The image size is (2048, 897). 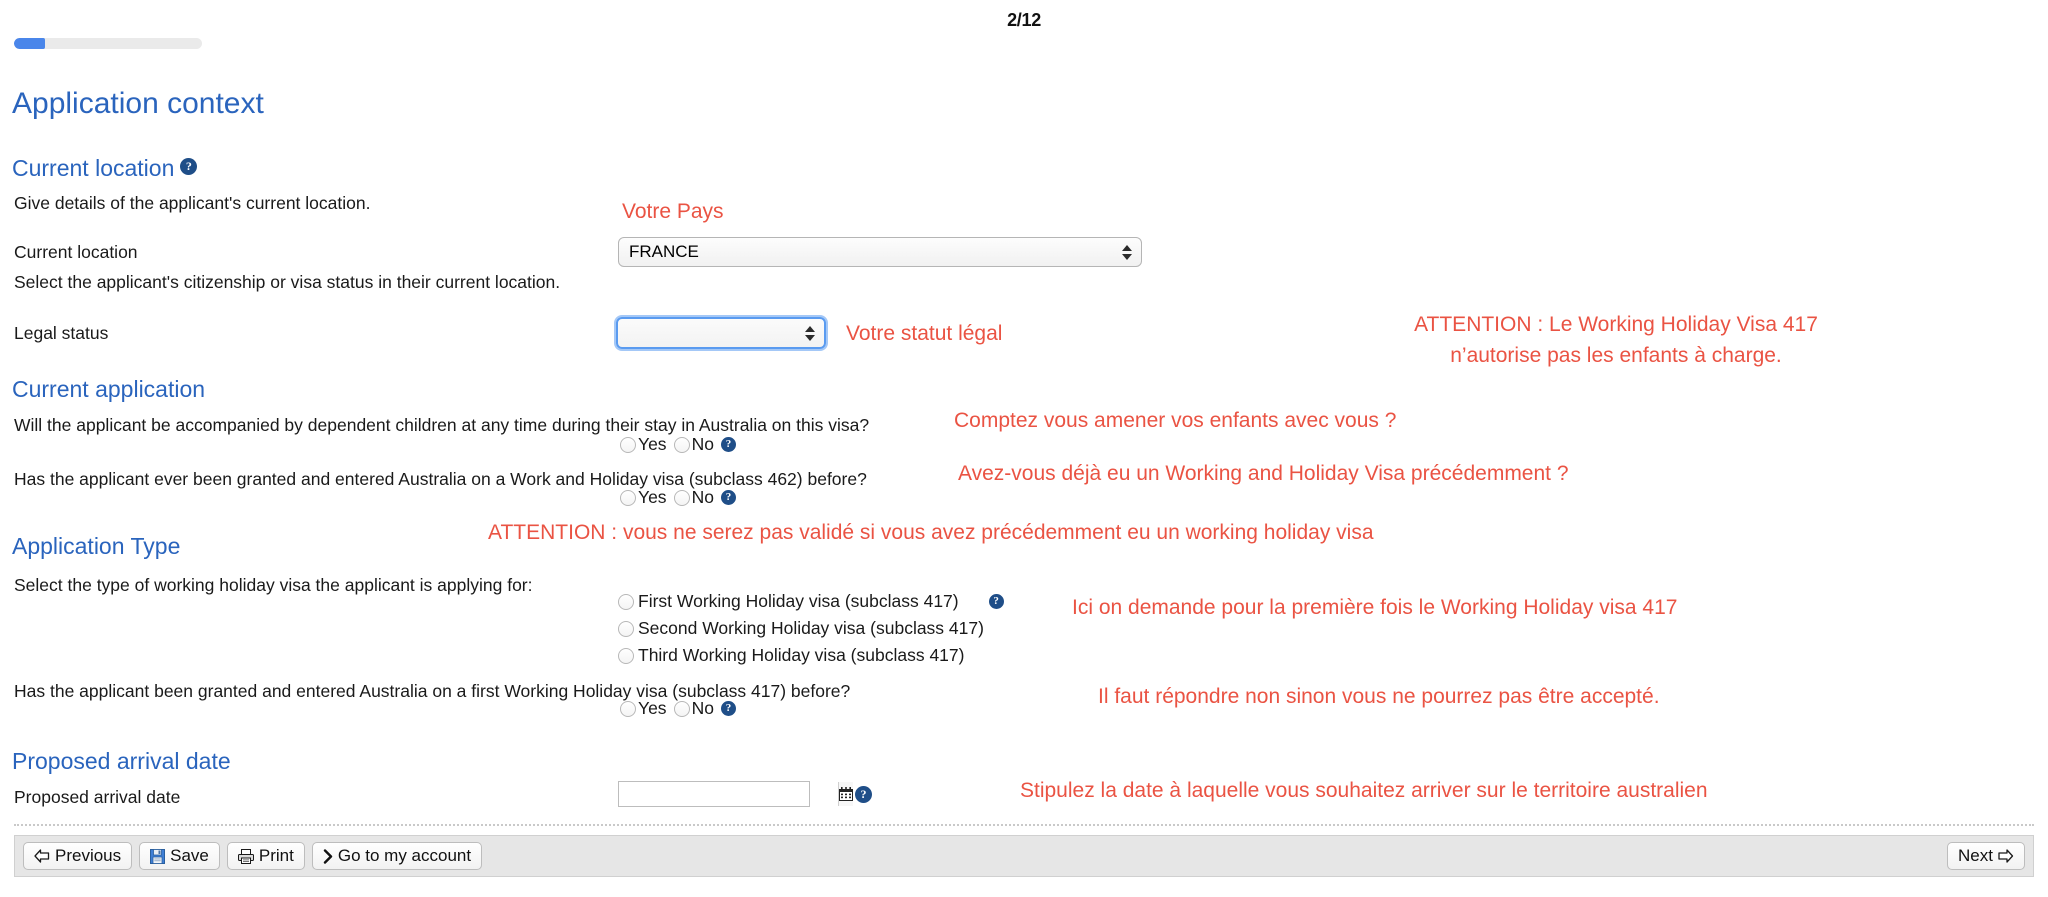 What do you see at coordinates (88, 855) in the screenshot?
I see `previous-button-label: Previous` at bounding box center [88, 855].